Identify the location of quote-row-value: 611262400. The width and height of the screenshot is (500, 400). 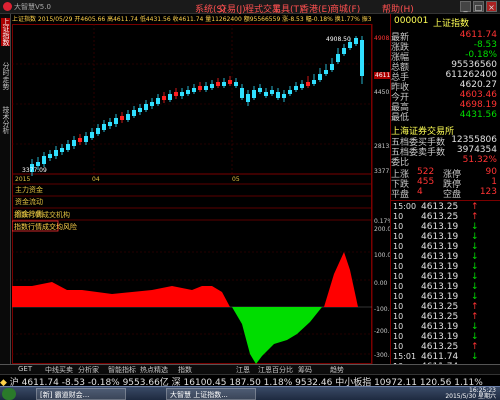
(471, 75).